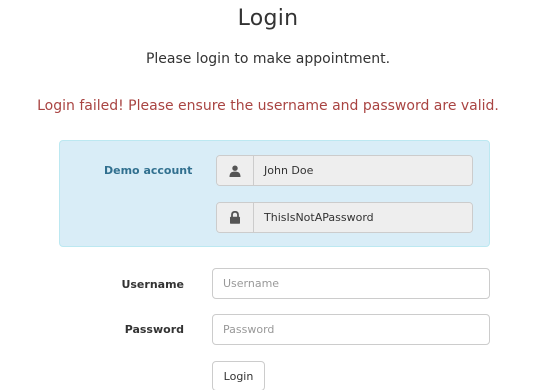  Describe the element at coordinates (351, 329) in the screenshot. I see `password-input` at that location.